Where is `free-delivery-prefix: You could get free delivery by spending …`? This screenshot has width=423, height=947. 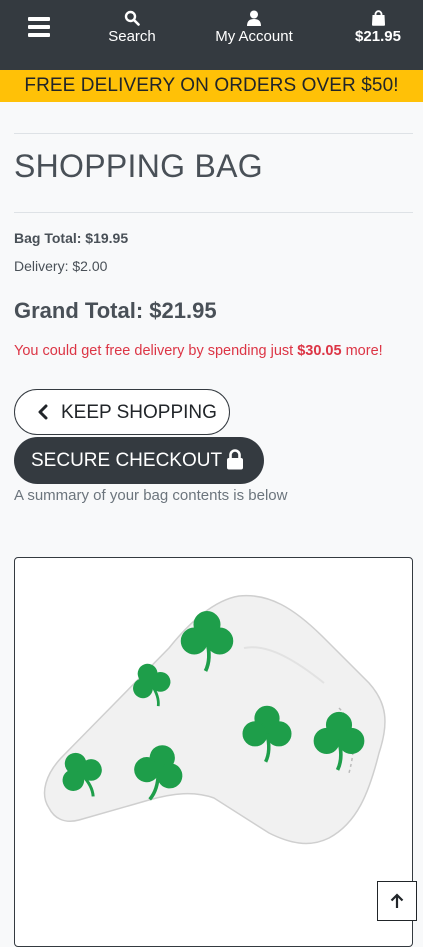
free-delivery-prefix: You could get free delivery by spending … is located at coordinates (156, 351).